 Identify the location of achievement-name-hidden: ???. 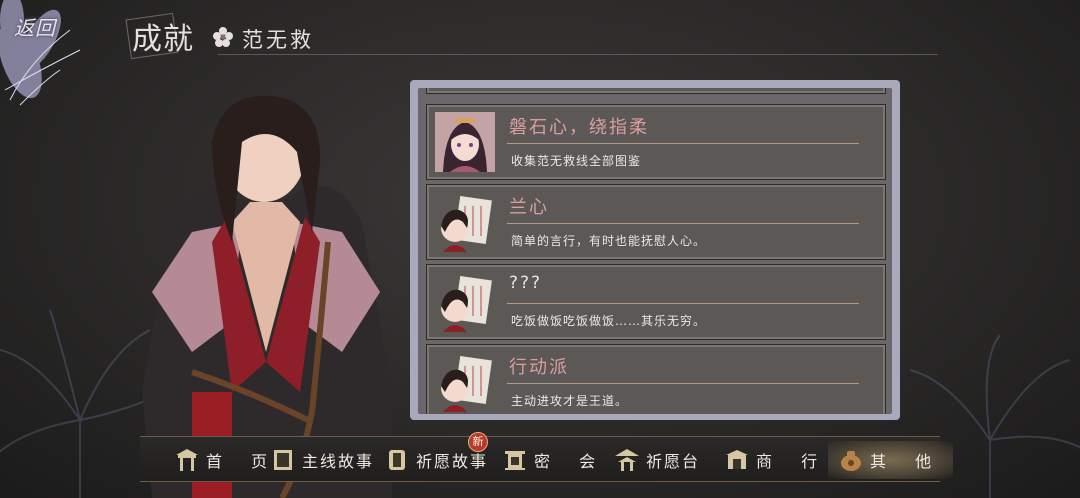
(526, 283).